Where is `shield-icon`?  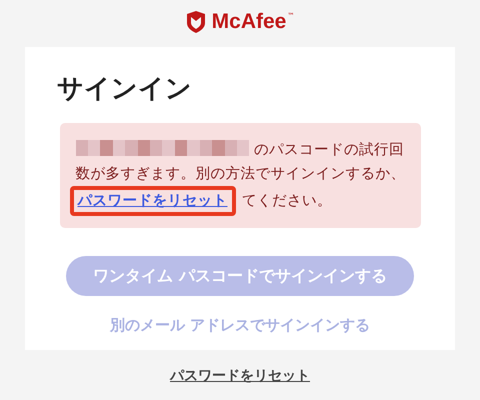
shield-icon is located at coordinates (196, 22).